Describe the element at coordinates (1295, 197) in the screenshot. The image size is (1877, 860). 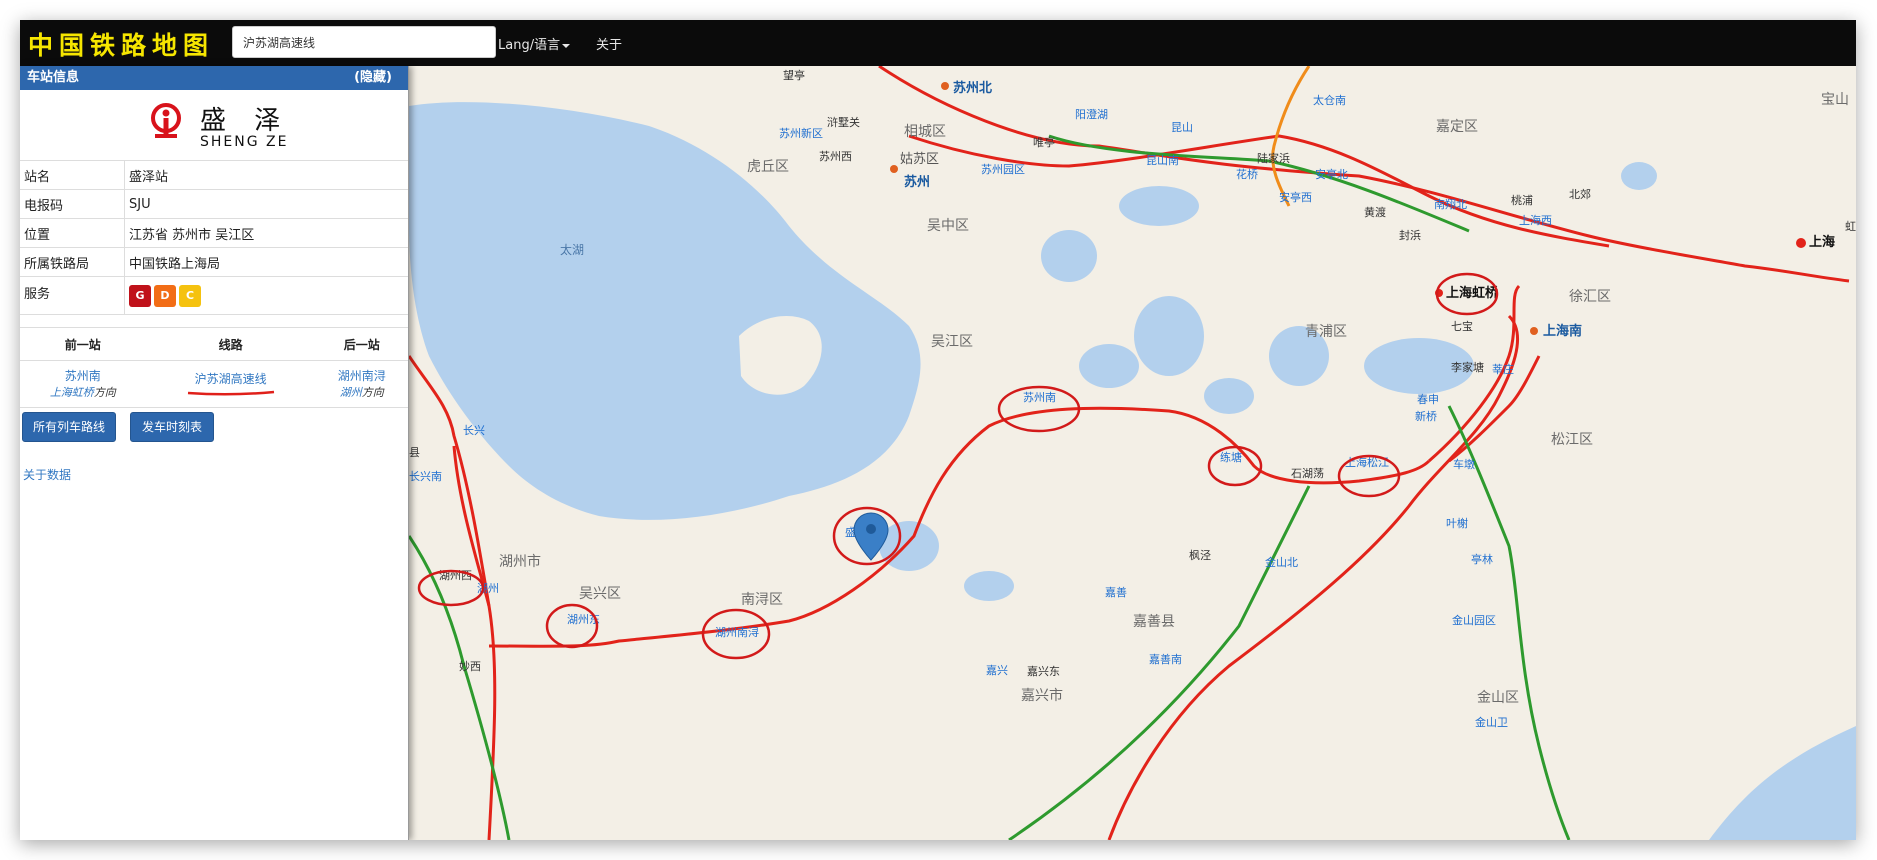
I see `station-label: 安亭西` at that location.